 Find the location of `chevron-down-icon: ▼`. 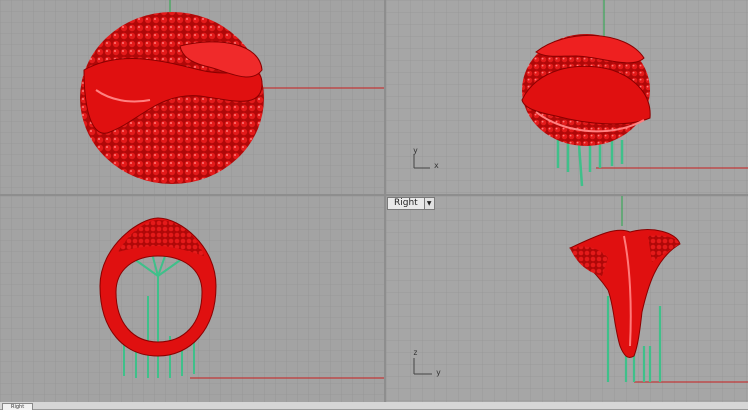

chevron-down-icon: ▼ is located at coordinates (429, 203).